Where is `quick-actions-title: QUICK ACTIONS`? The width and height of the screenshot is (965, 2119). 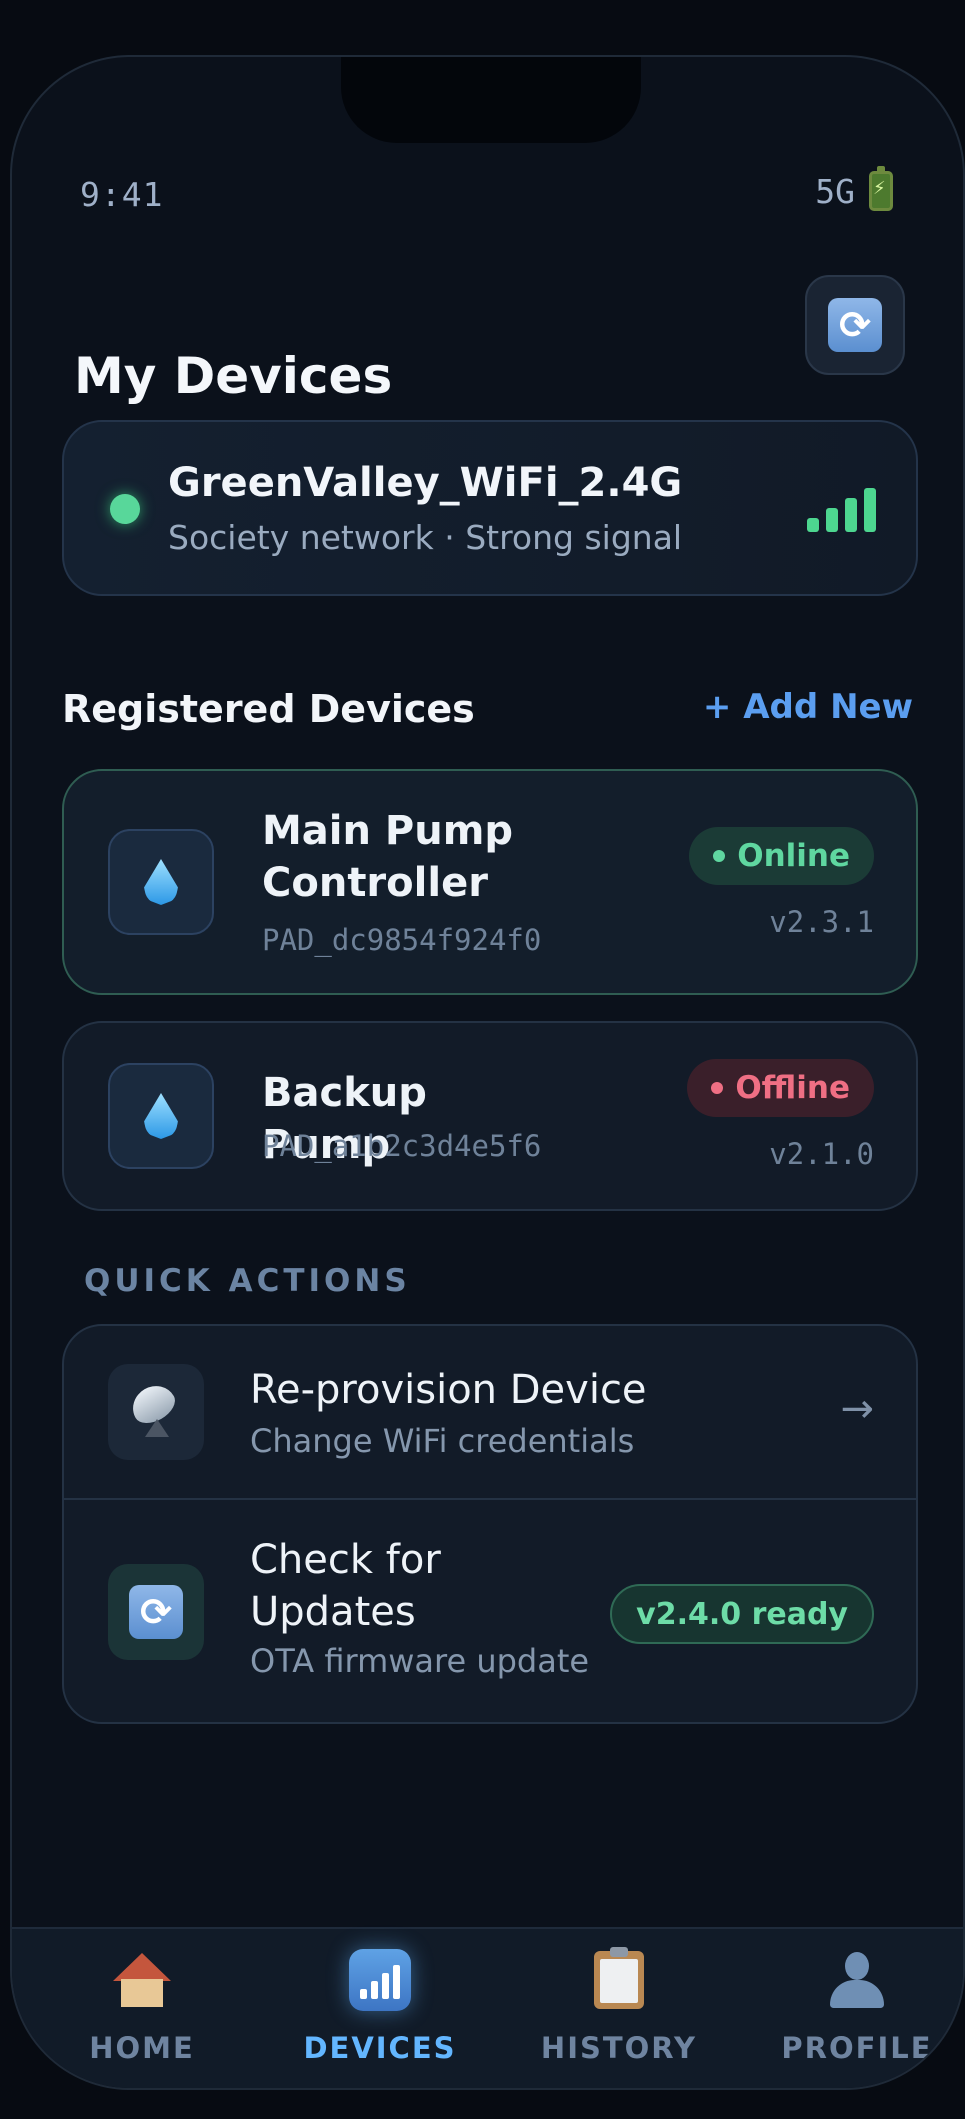 quick-actions-title: QUICK ACTIONS is located at coordinates (247, 1281).